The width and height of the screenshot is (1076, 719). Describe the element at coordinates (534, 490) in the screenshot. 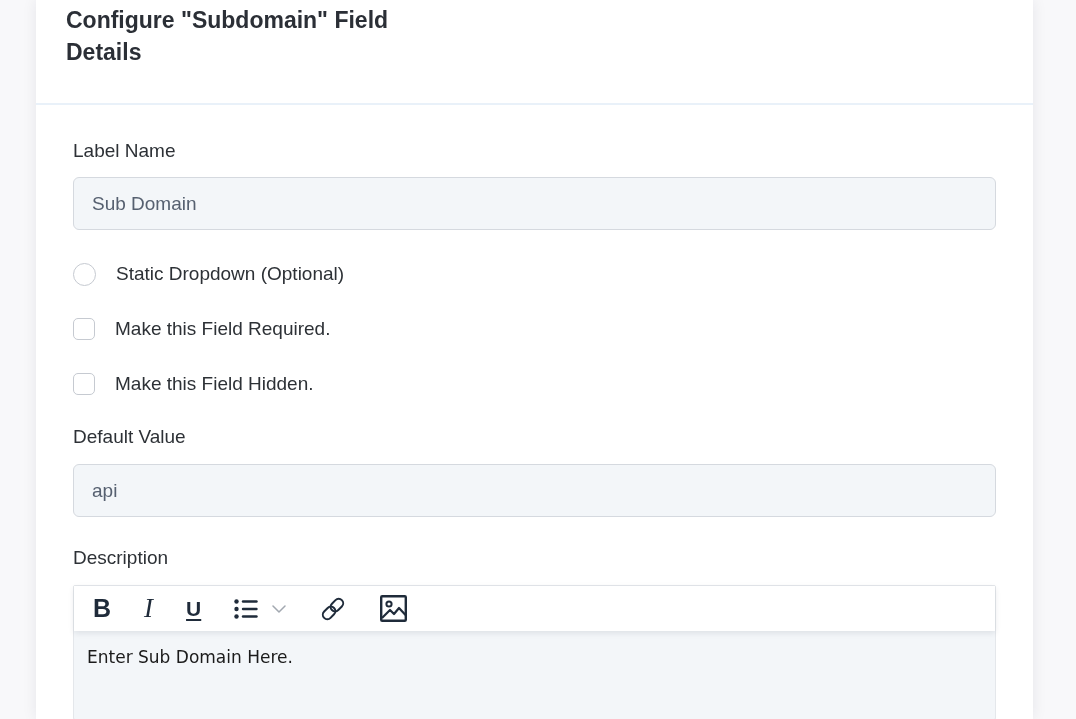

I see `default-value-input: api` at that location.